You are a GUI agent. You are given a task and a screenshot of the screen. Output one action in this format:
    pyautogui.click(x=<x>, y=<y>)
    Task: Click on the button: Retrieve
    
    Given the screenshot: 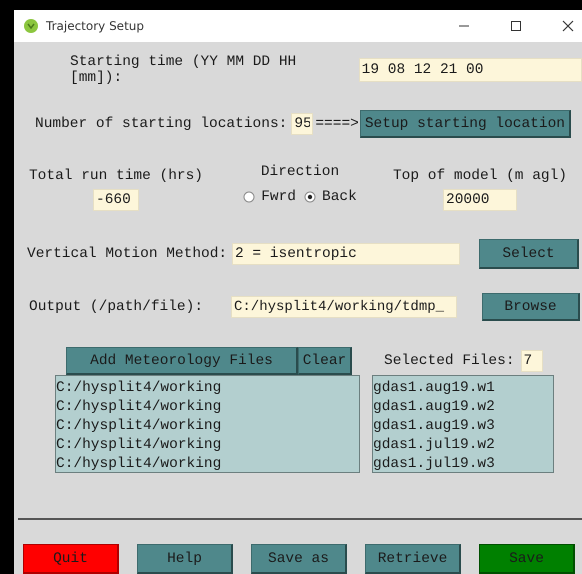 What is the action you would take?
    pyautogui.click(x=413, y=559)
    